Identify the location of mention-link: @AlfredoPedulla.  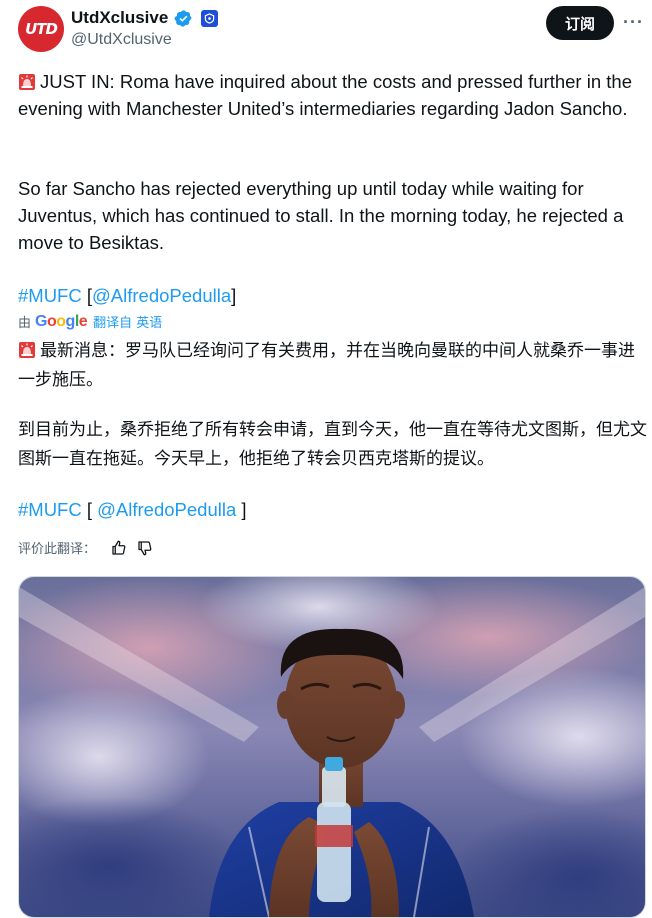
(161, 295).